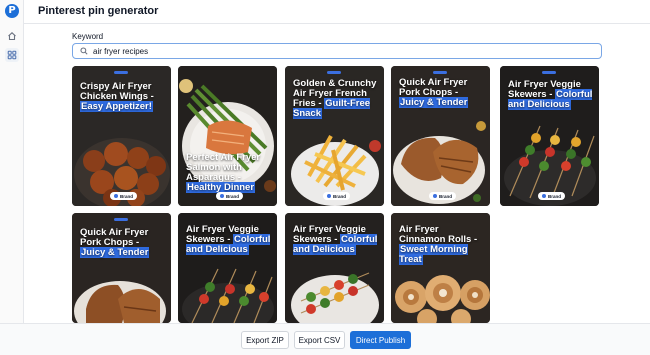 The width and height of the screenshot is (650, 355). What do you see at coordinates (116, 106) in the screenshot?
I see `pin-title-highlight: Easy Appetizer!` at bounding box center [116, 106].